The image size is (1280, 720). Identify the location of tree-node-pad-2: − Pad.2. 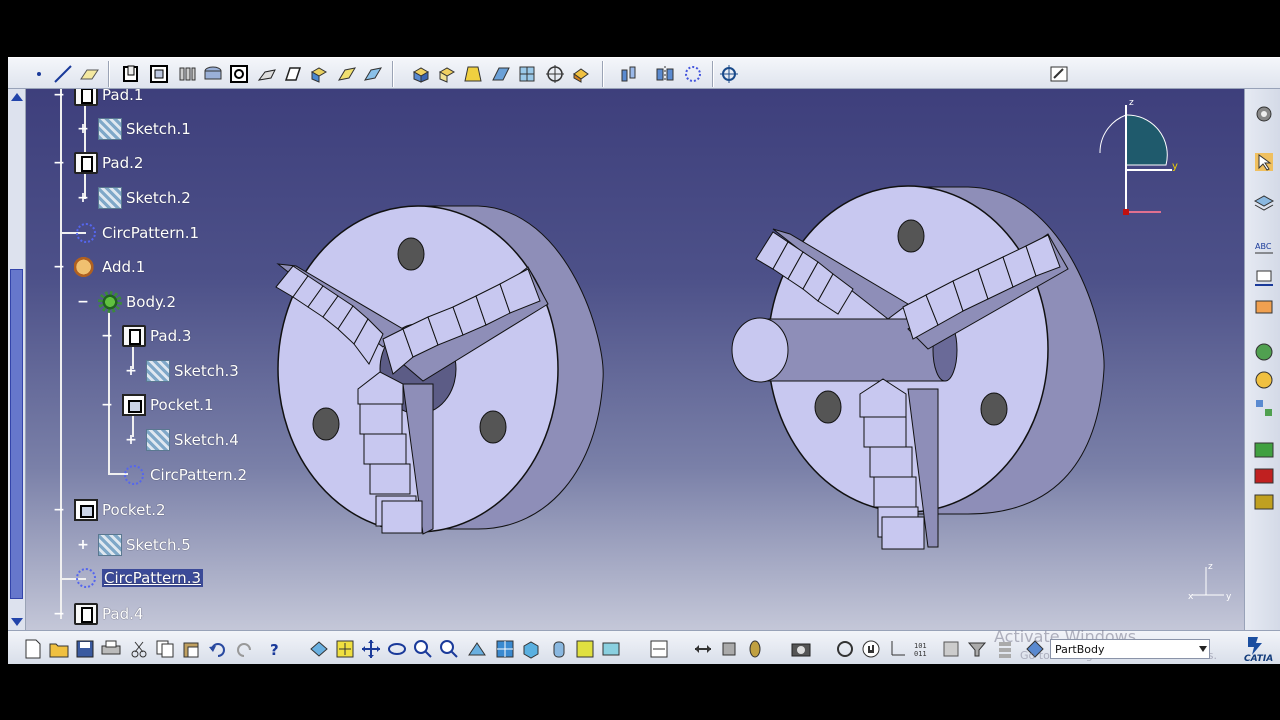
(97, 163).